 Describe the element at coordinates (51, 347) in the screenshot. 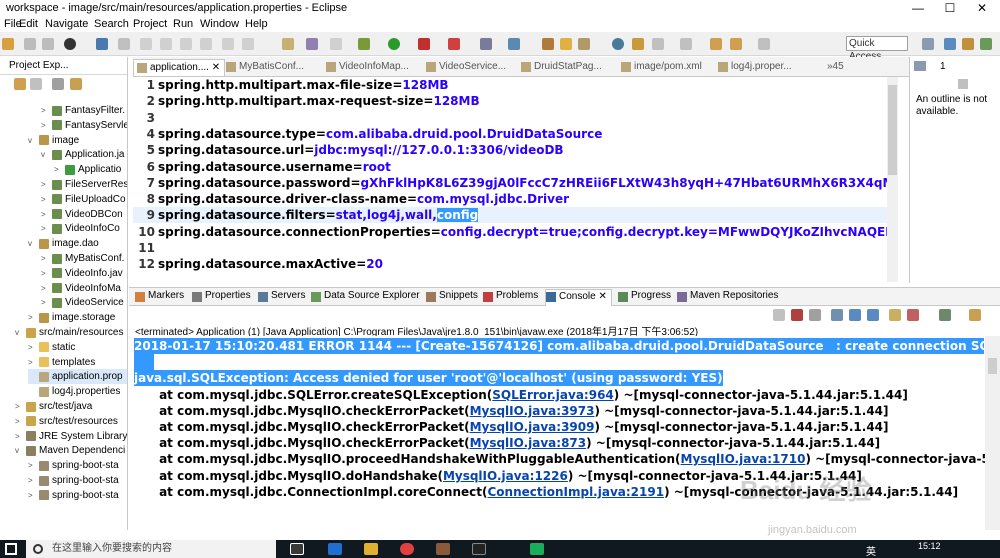

I see `tree-item: > static` at that location.